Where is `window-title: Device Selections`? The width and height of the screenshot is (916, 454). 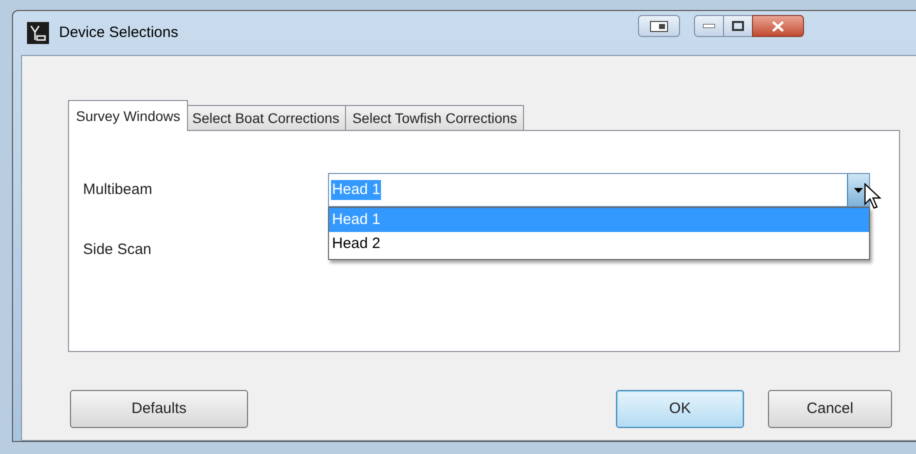 window-title: Device Selections is located at coordinates (118, 32).